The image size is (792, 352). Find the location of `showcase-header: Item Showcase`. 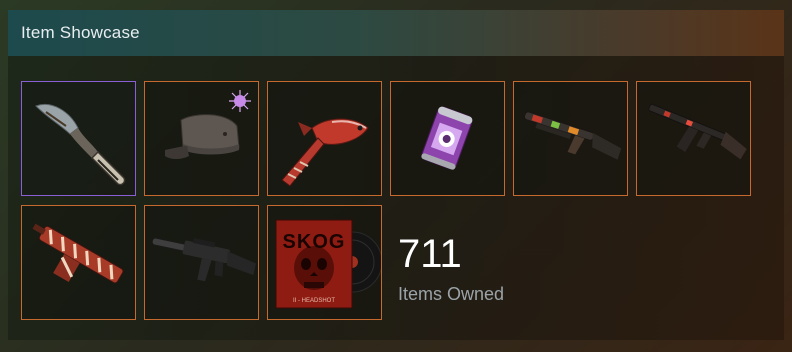

showcase-header: Item Showcase is located at coordinates (396, 33).